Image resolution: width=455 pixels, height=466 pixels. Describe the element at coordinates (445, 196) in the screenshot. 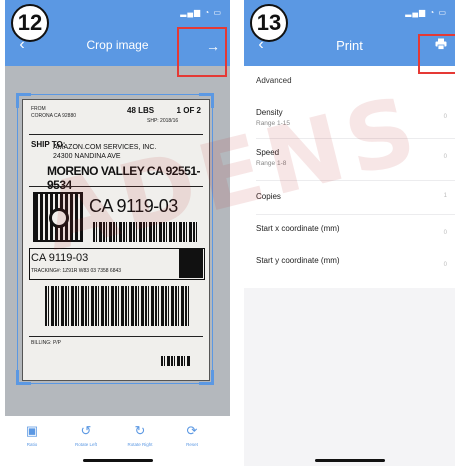

I see `setting-value: 1` at that location.